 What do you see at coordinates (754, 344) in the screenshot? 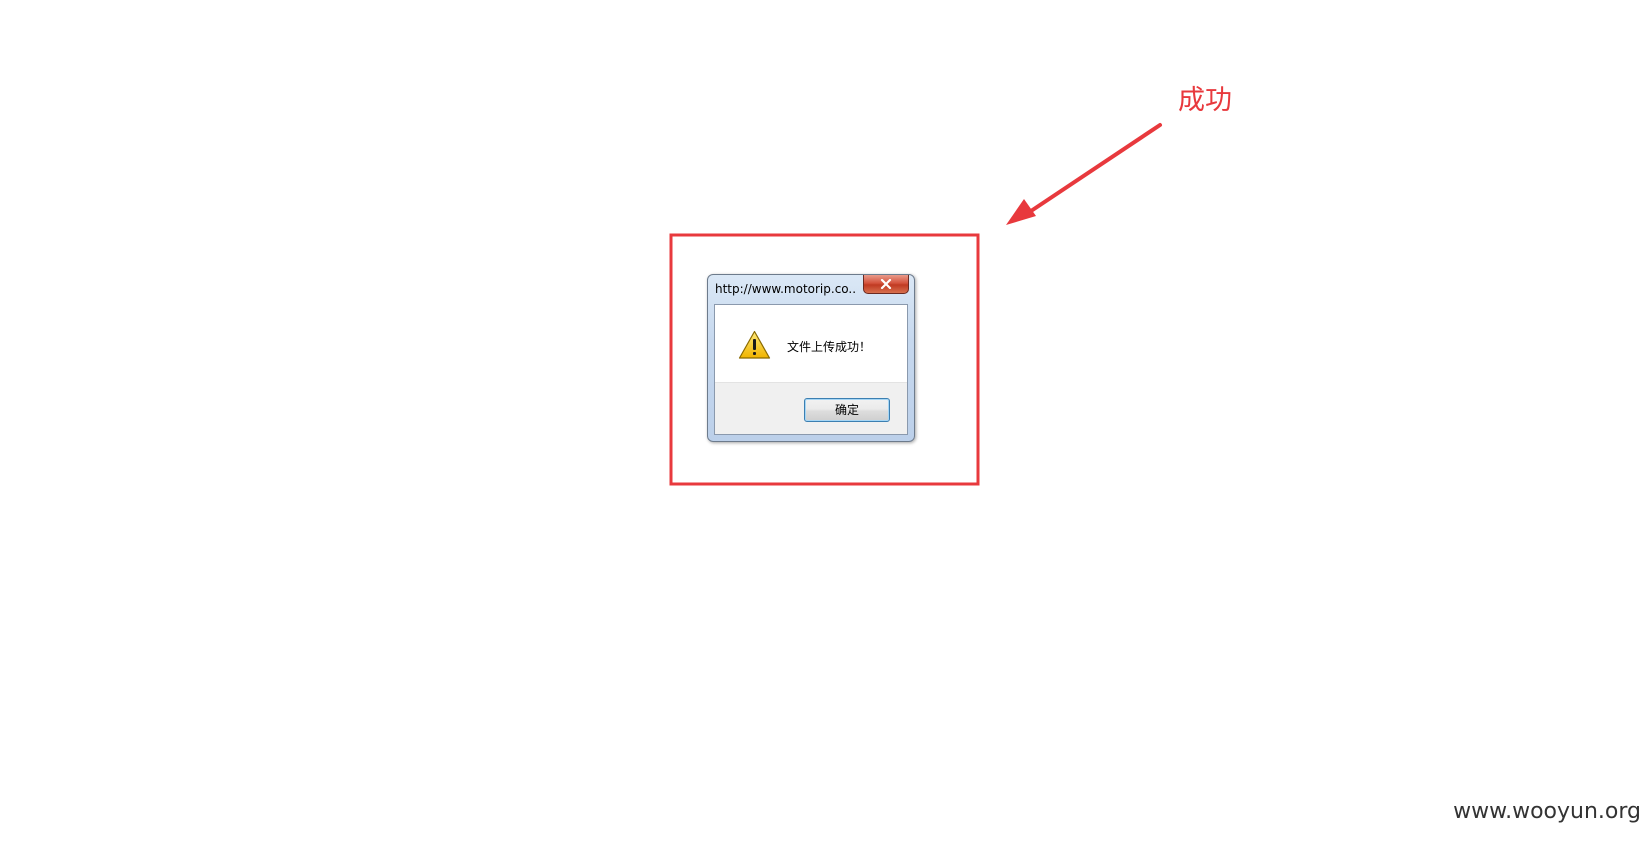
I see `warning-icon` at bounding box center [754, 344].